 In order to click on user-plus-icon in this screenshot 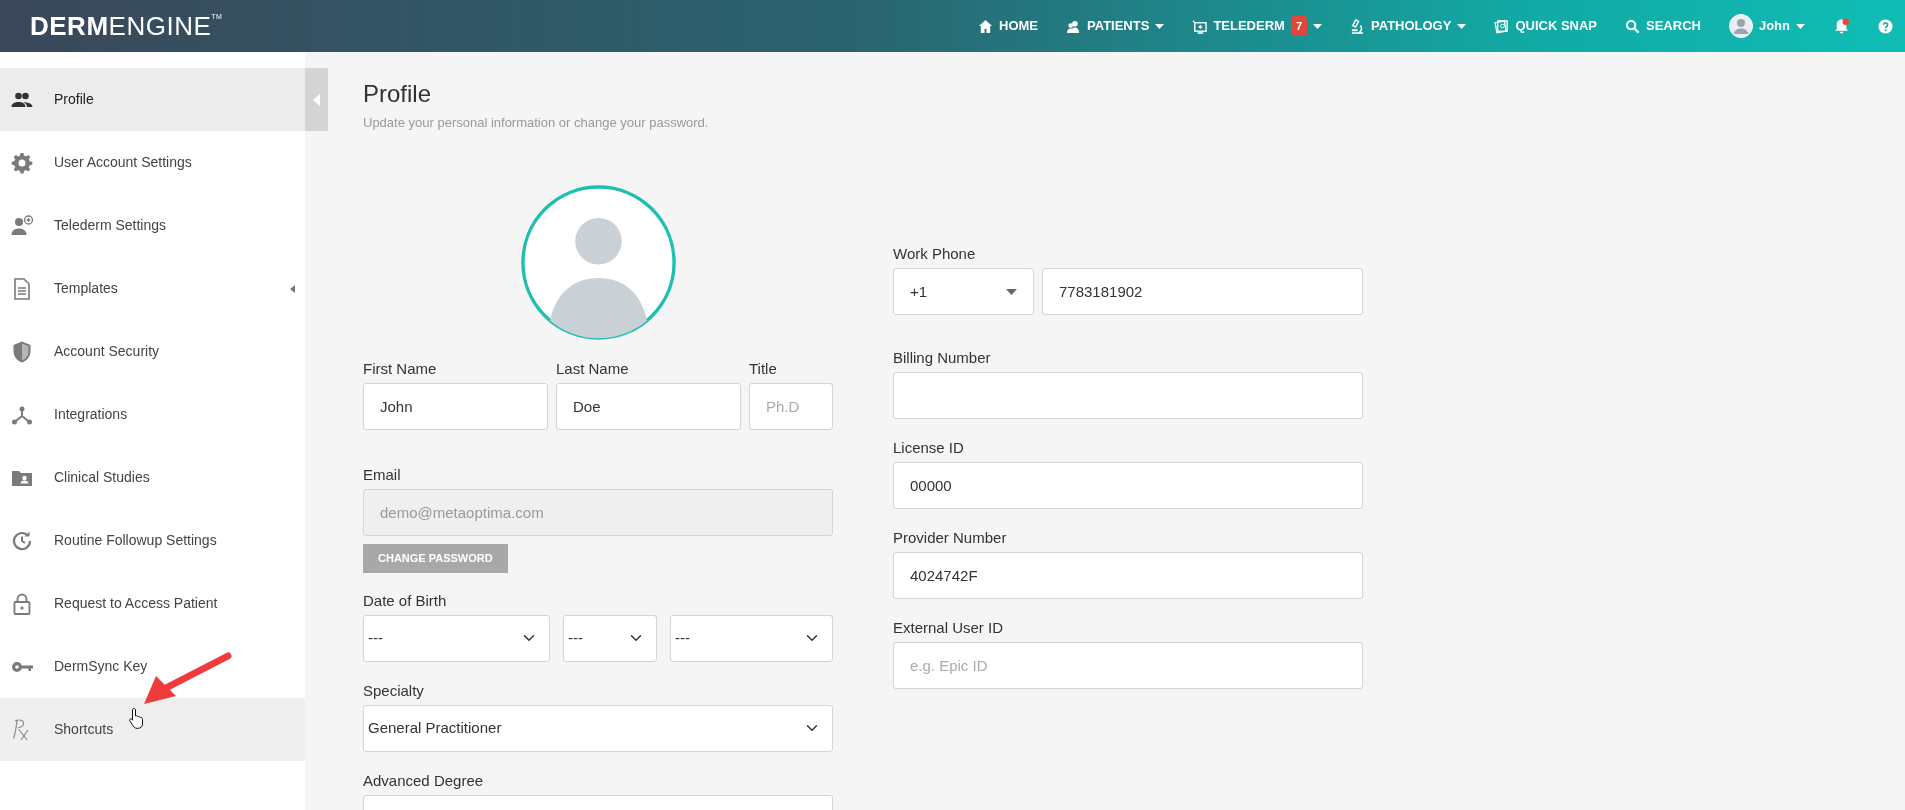, I will do `click(22, 225)`.